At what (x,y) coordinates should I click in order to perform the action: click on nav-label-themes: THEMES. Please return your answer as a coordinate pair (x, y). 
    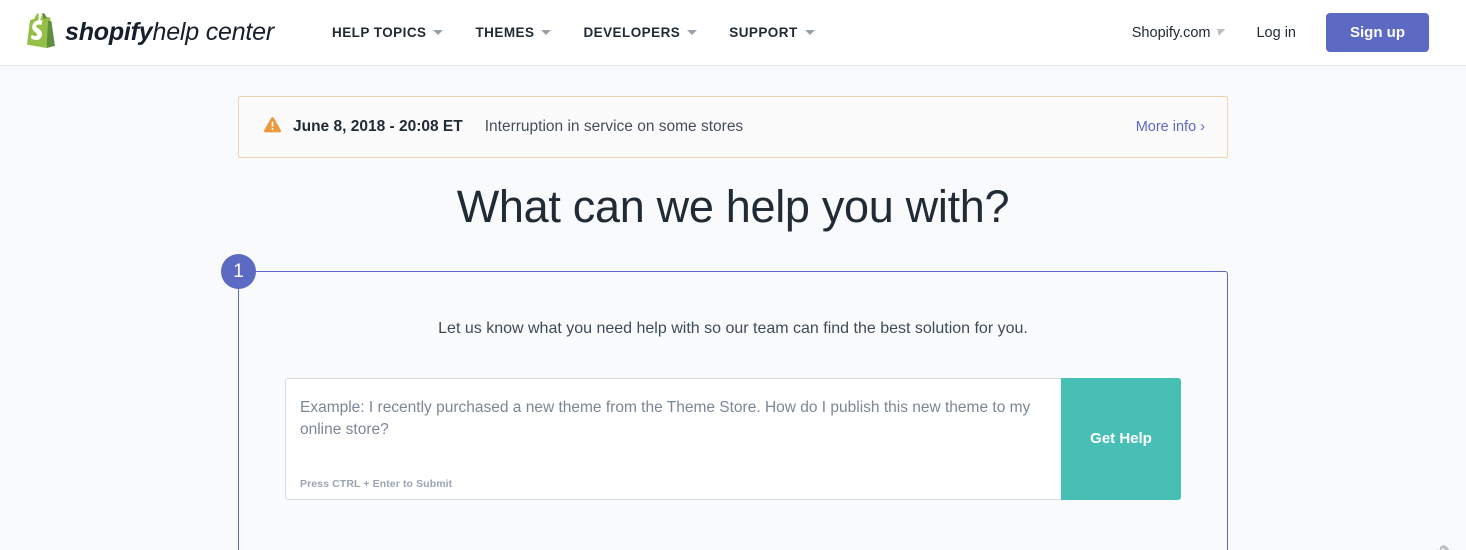
    Looking at the image, I should click on (505, 32).